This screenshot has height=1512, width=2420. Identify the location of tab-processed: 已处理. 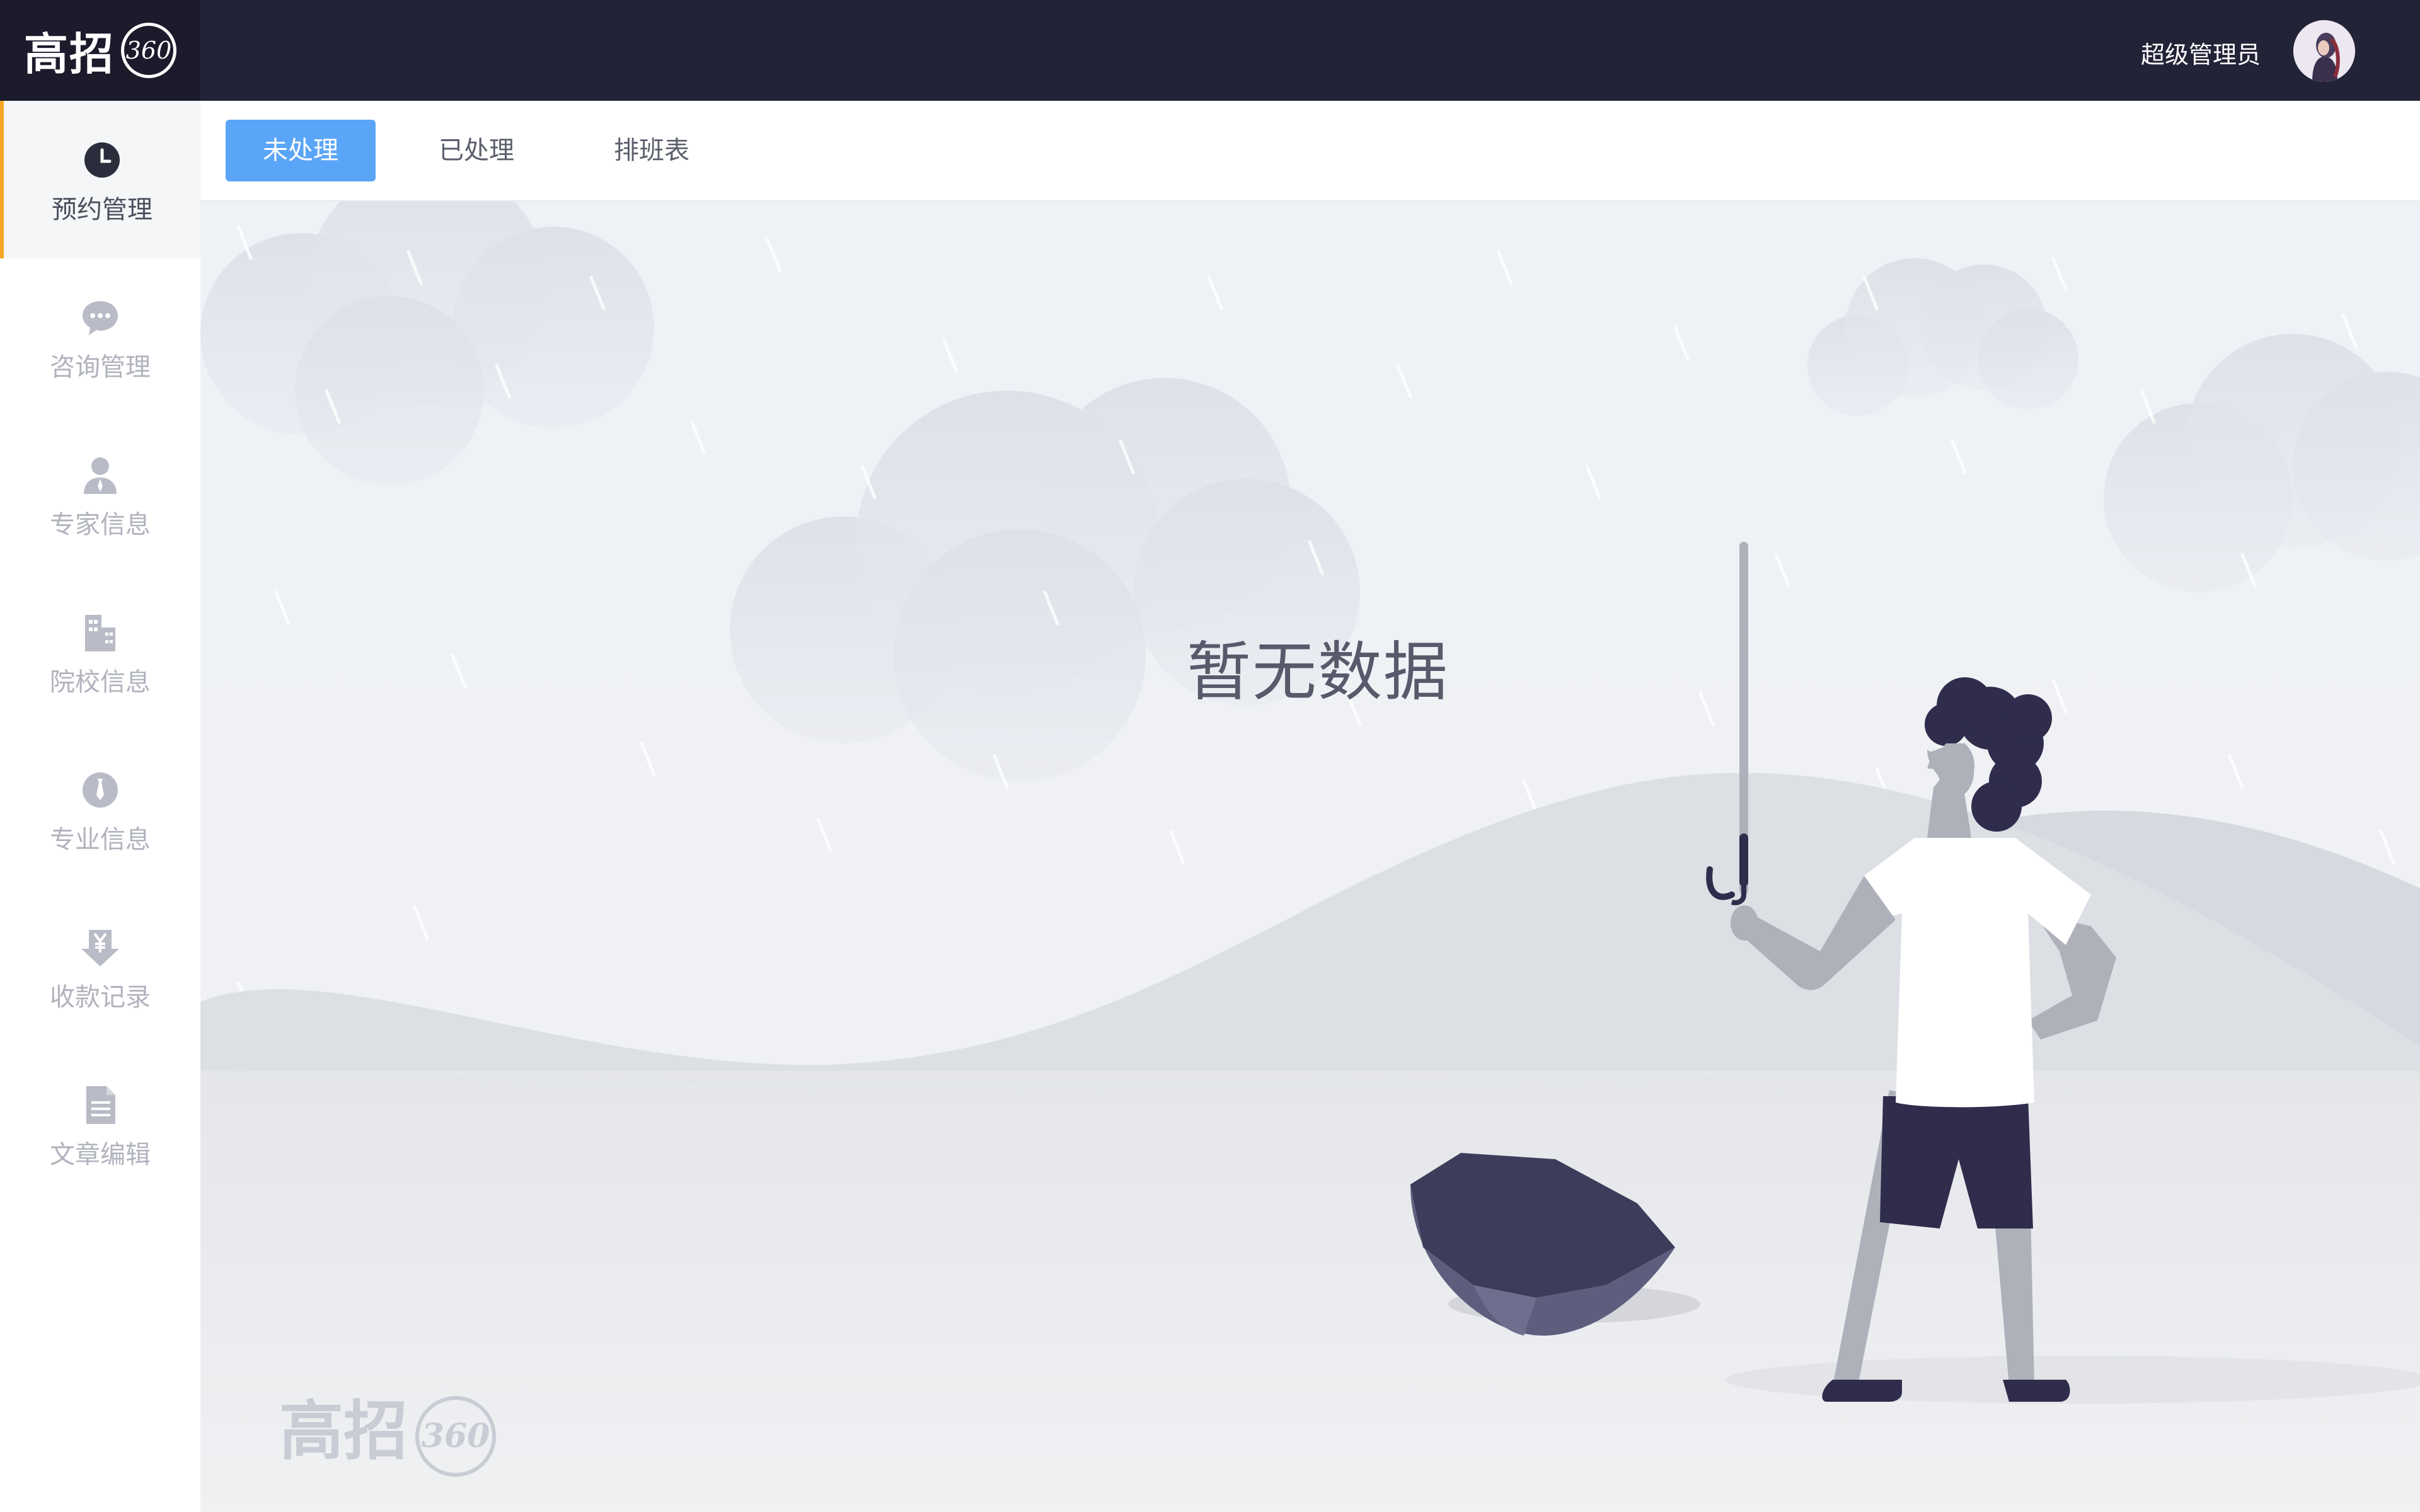
(477, 150).